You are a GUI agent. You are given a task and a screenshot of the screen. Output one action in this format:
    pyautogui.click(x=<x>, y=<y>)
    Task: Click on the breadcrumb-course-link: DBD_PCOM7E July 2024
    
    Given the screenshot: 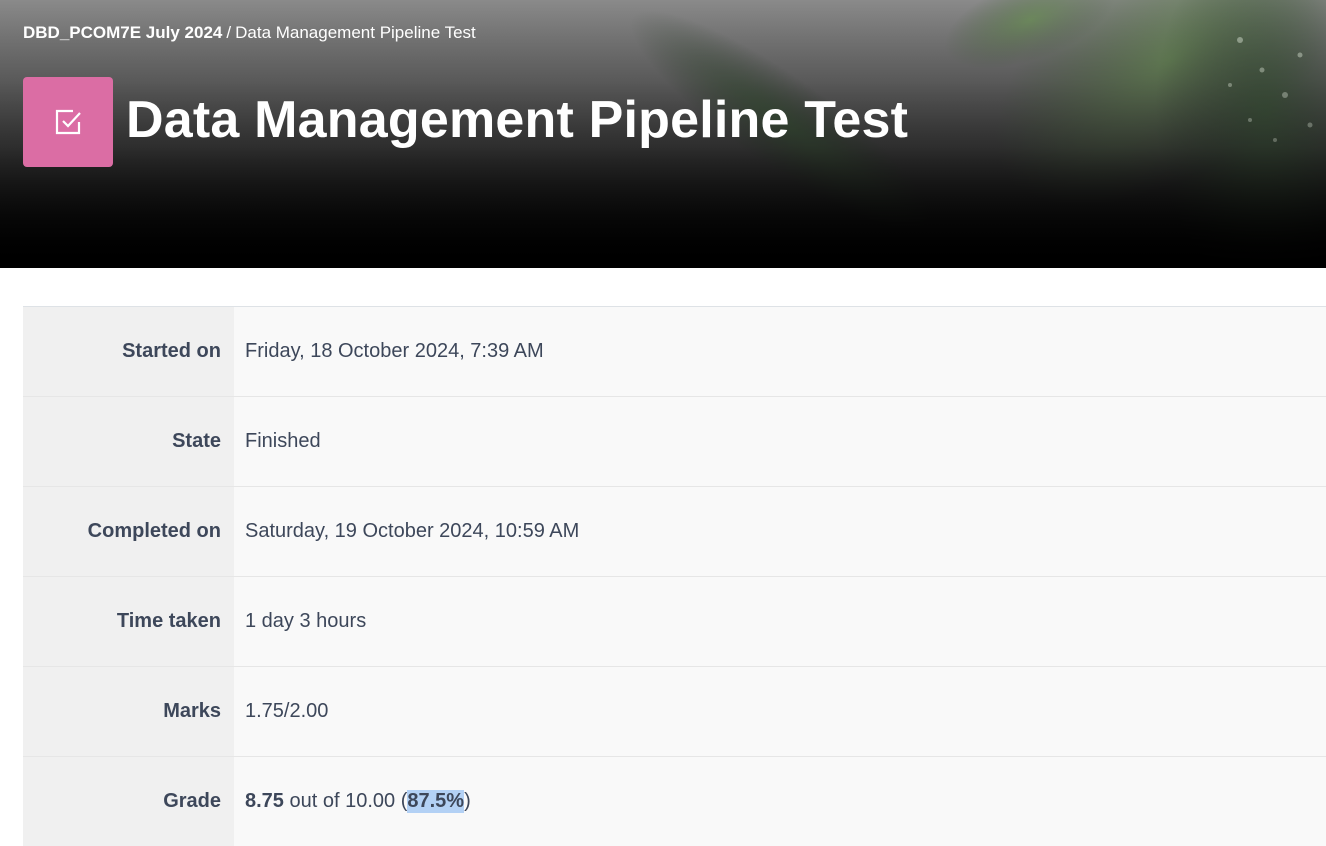 What is the action you would take?
    pyautogui.click(x=122, y=32)
    